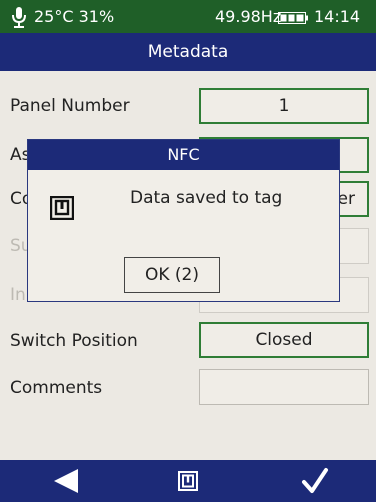  I want to click on comments-label: Comments, so click(56, 388).